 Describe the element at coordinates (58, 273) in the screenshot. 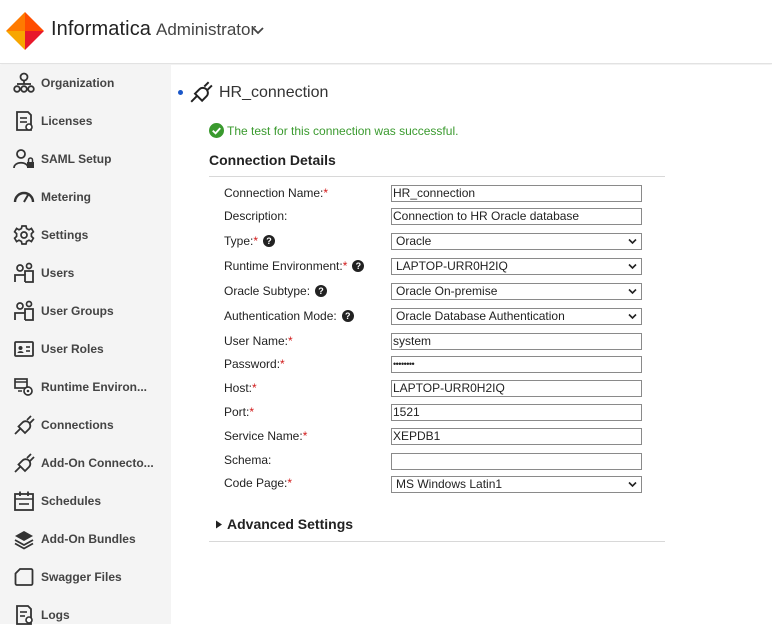

I see `sidebar-item-label: Users` at that location.